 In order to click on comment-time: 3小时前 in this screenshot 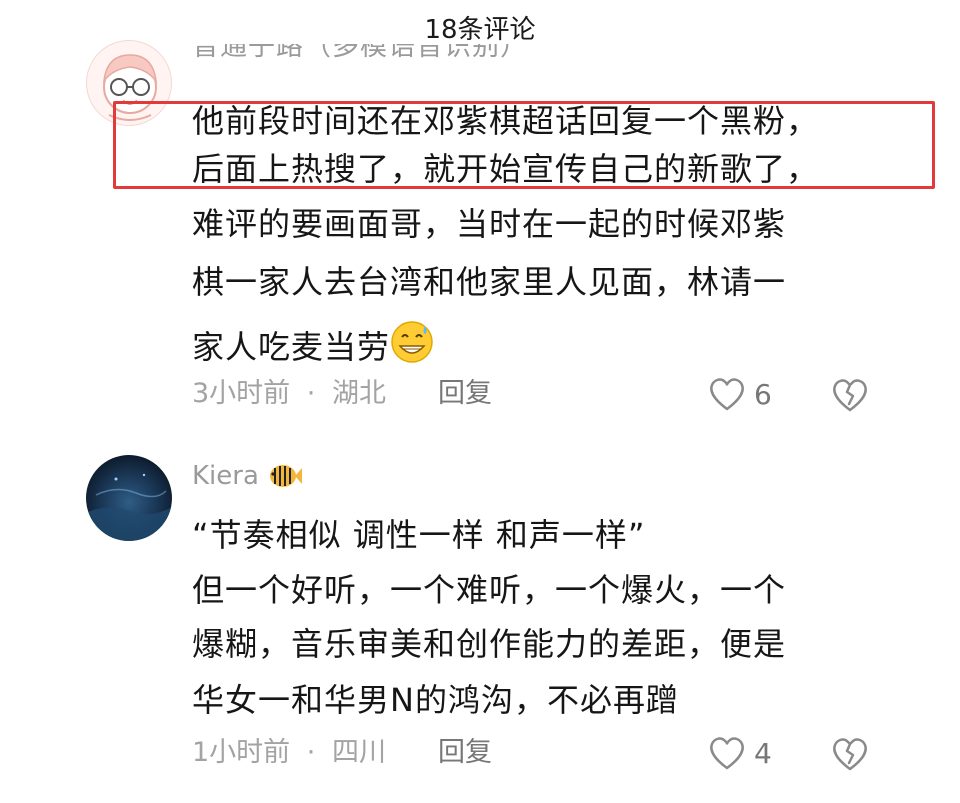, I will do `click(241, 393)`.